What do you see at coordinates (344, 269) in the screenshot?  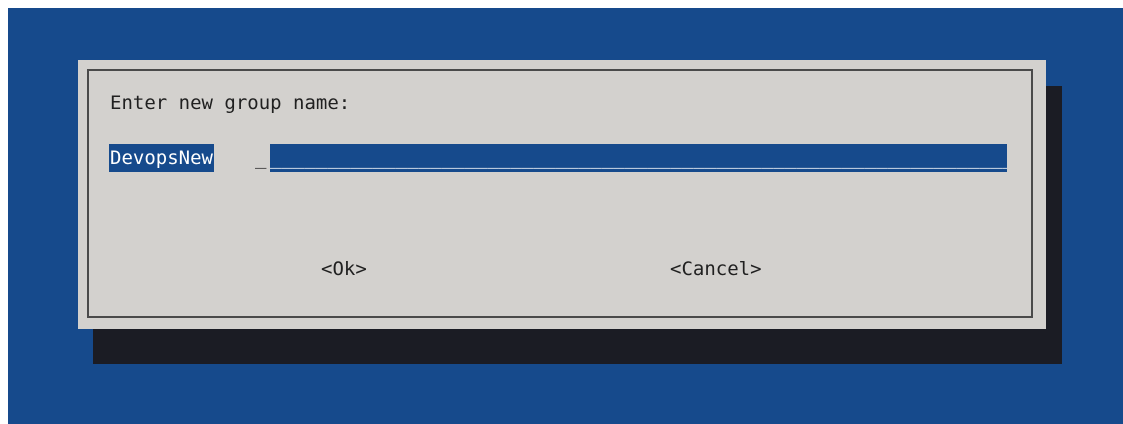 I see `ok-button: <Ok>` at bounding box center [344, 269].